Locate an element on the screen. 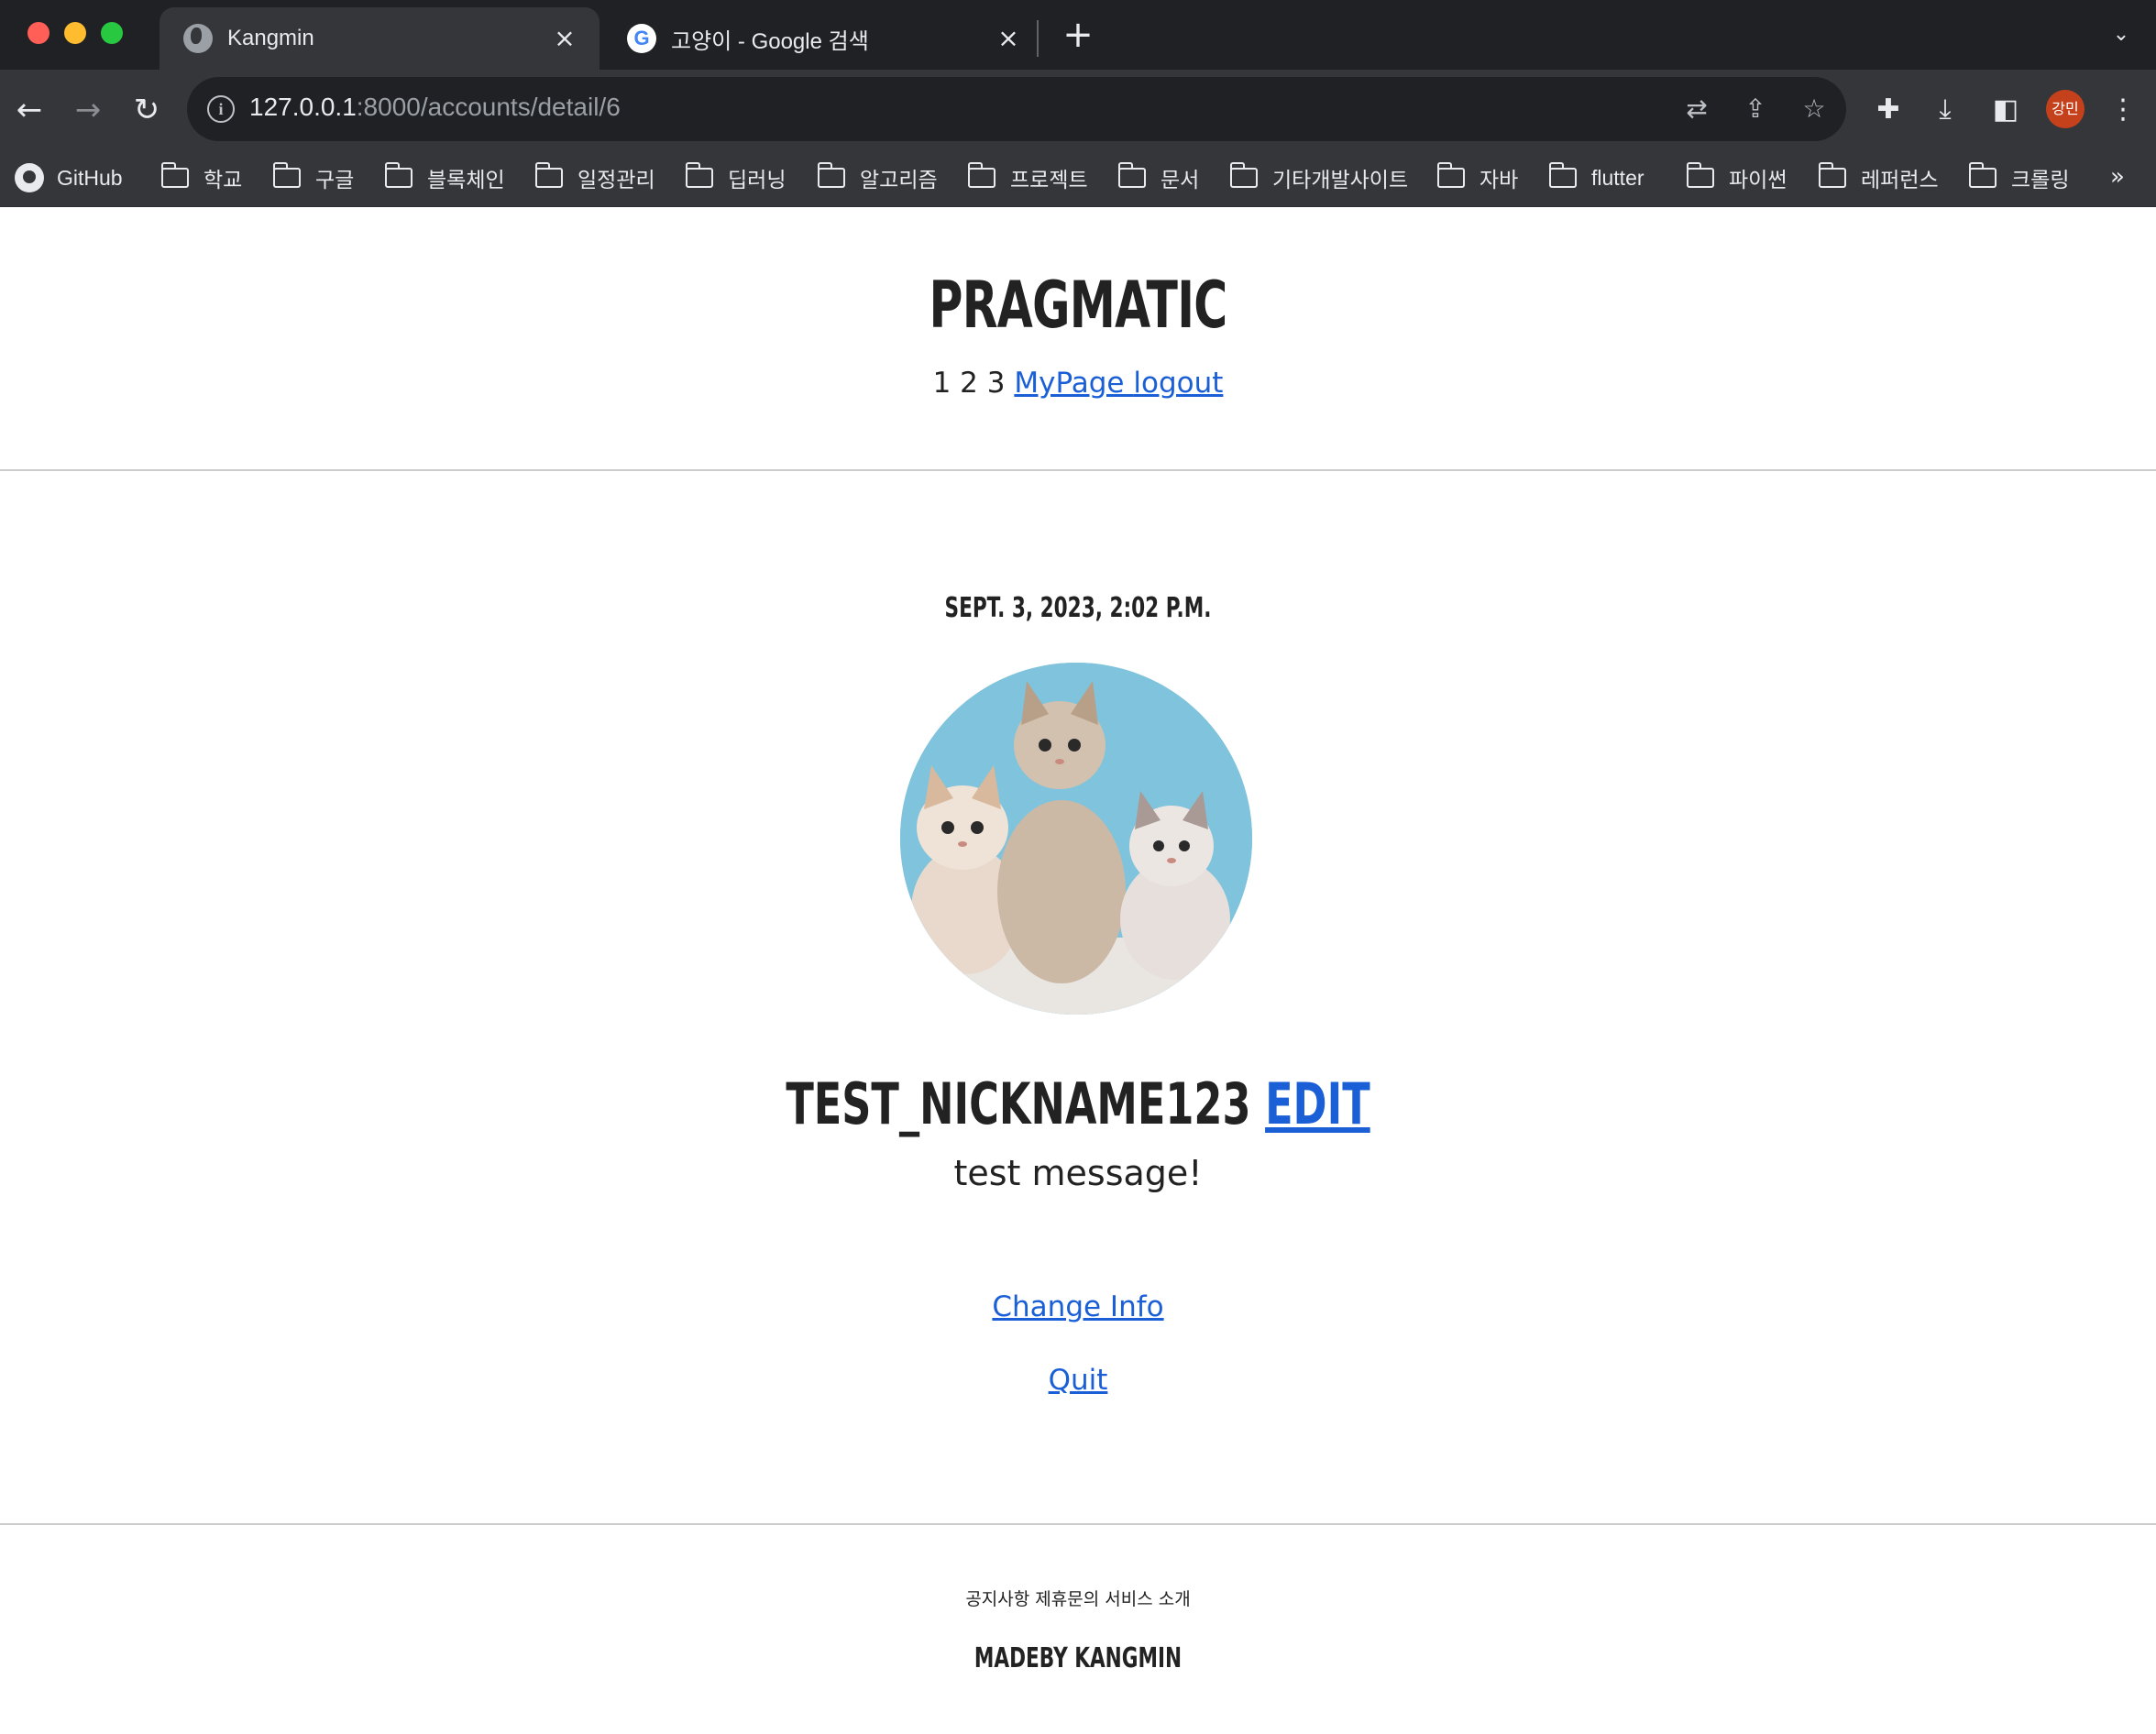 This screenshot has height=1734, width=2156. tab-title: 고양이 - Google 검색 is located at coordinates (770, 41).